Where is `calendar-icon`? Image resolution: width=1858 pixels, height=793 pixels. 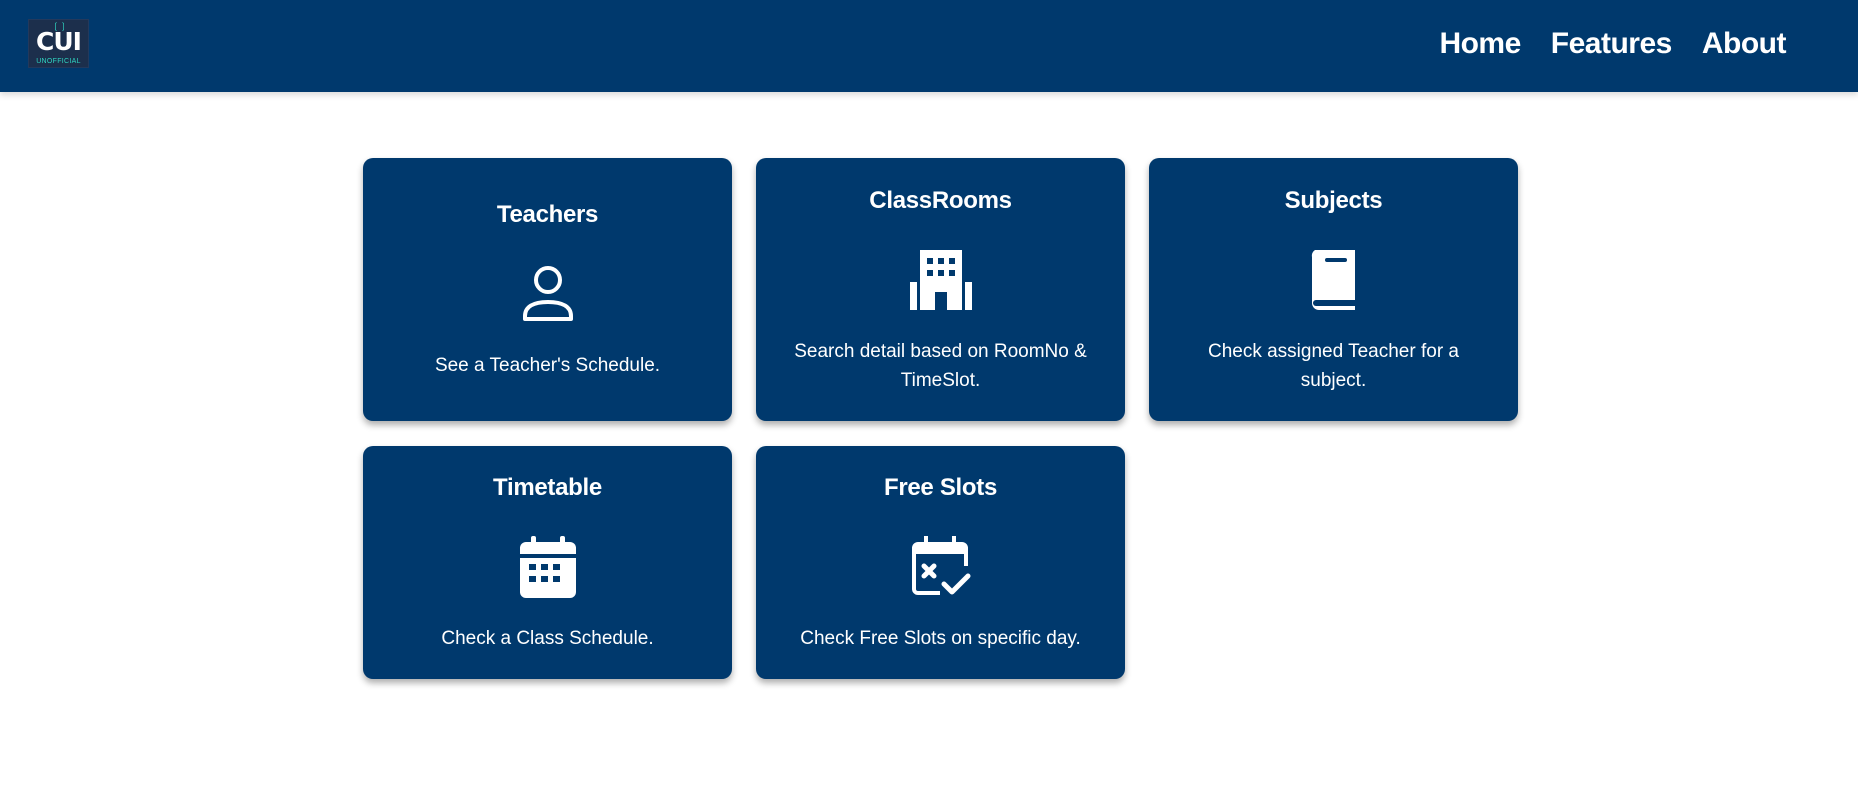
calendar-icon is located at coordinates (548, 567).